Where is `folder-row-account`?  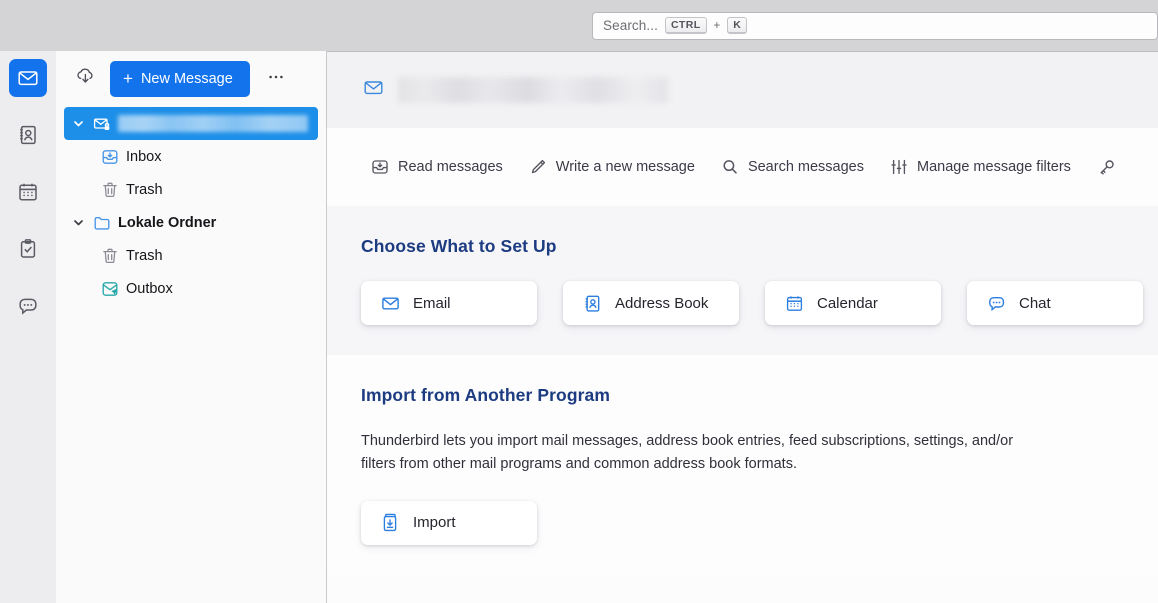 folder-row-account is located at coordinates (191, 123).